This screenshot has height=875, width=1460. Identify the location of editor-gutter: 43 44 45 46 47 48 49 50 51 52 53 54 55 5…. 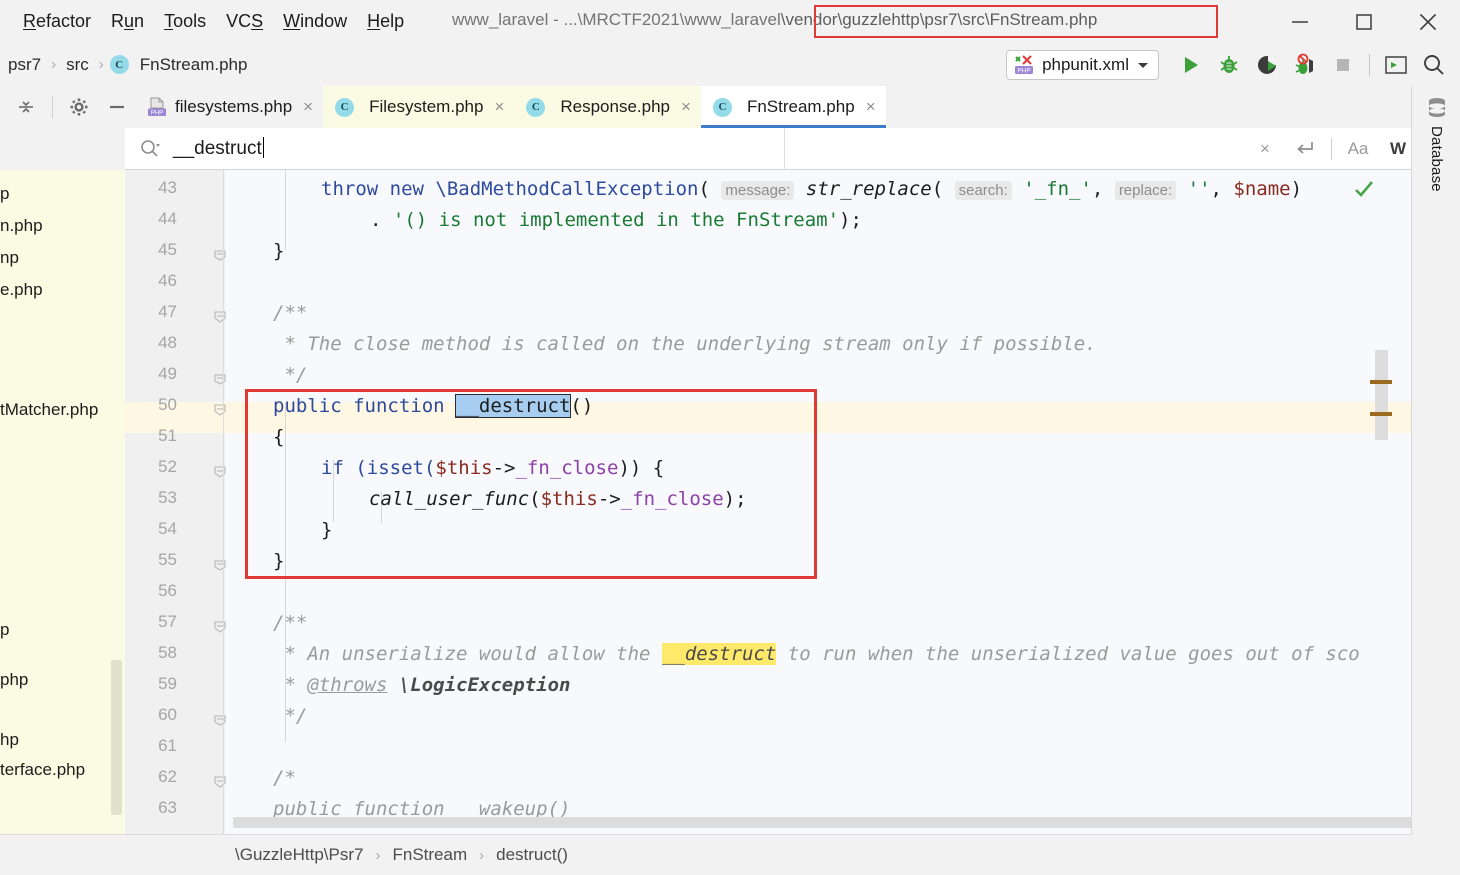
(175, 502).